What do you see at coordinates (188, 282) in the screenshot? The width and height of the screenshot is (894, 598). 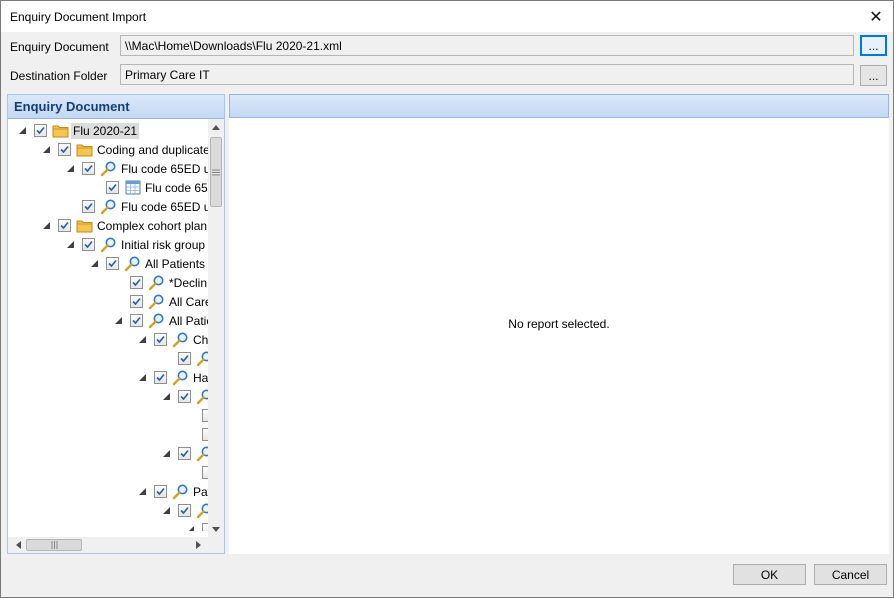 I see `tree-node-label: *Declin` at bounding box center [188, 282].